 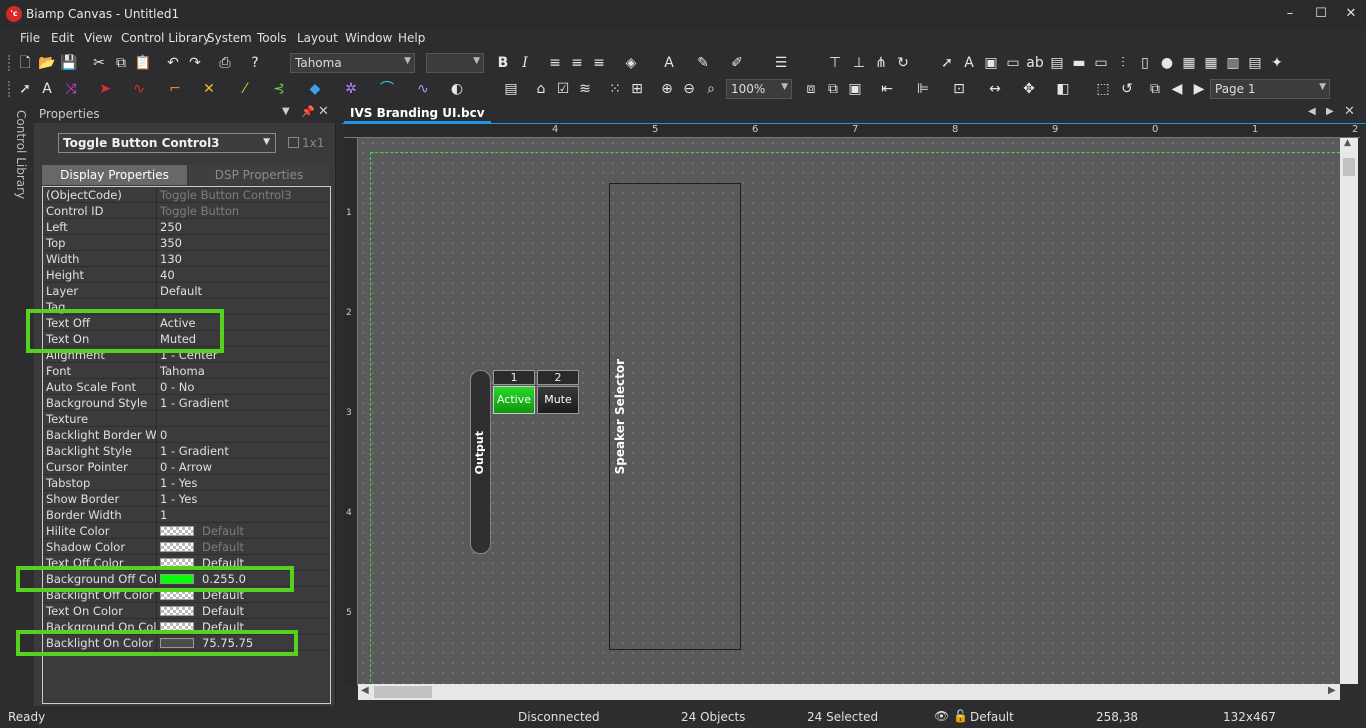 I want to click on dropdown-icon: ▼, so click(x=286, y=111).